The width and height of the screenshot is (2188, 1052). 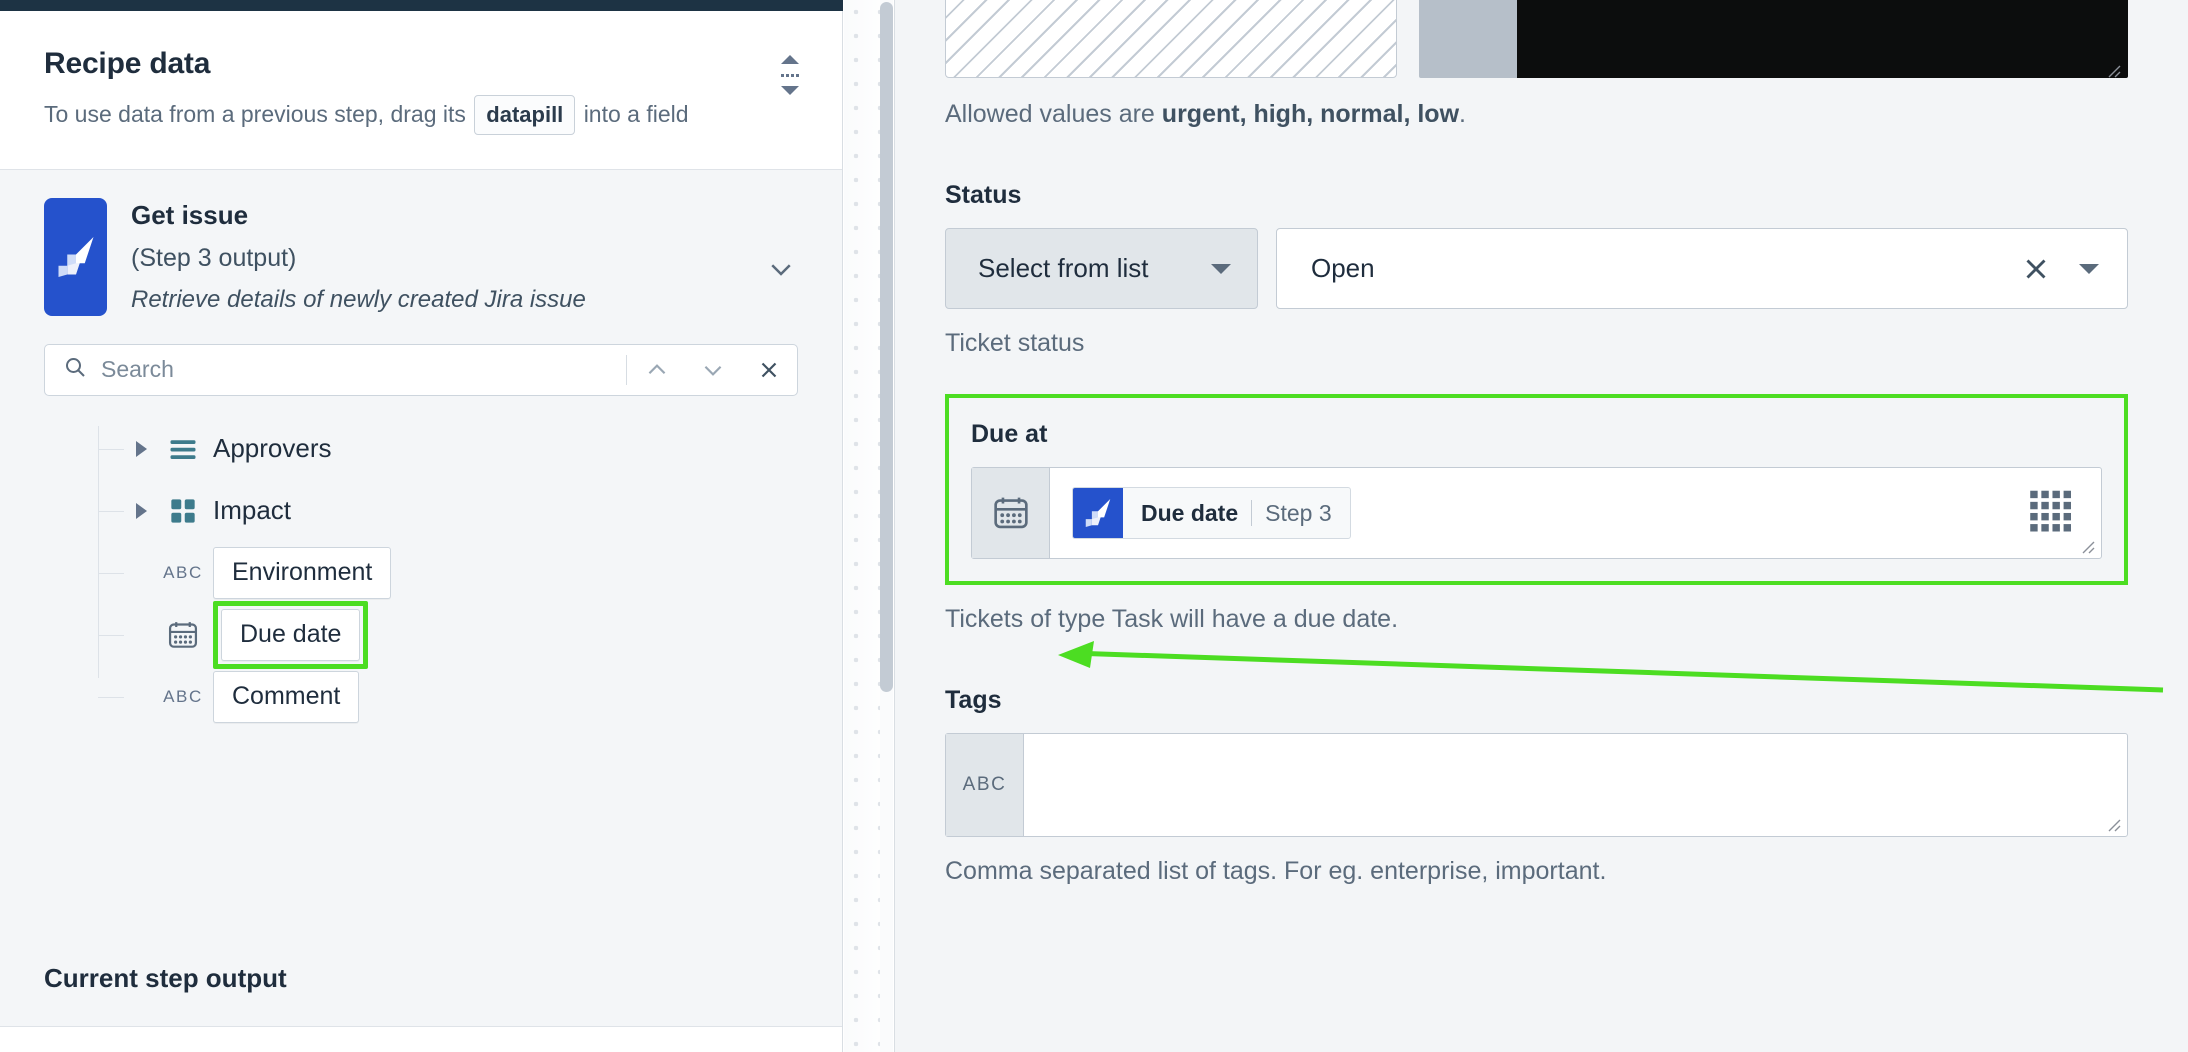 What do you see at coordinates (1822, 39) in the screenshot?
I see `code-text: ? "high" : "low"` at bounding box center [1822, 39].